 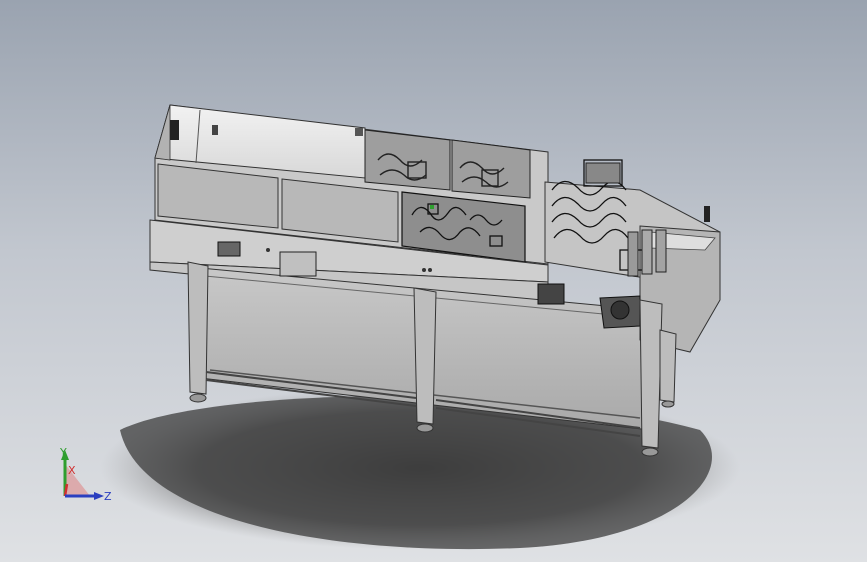 What do you see at coordinates (298, 264) in the screenshot?
I see `name-plate` at bounding box center [298, 264].